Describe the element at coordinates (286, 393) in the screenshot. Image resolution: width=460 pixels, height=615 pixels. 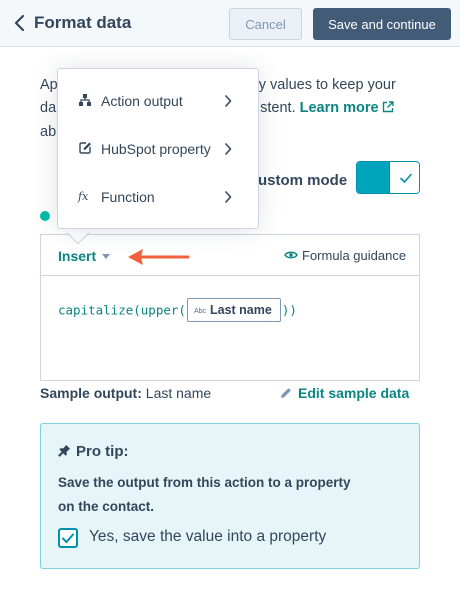
I see `pencil-icon` at that location.